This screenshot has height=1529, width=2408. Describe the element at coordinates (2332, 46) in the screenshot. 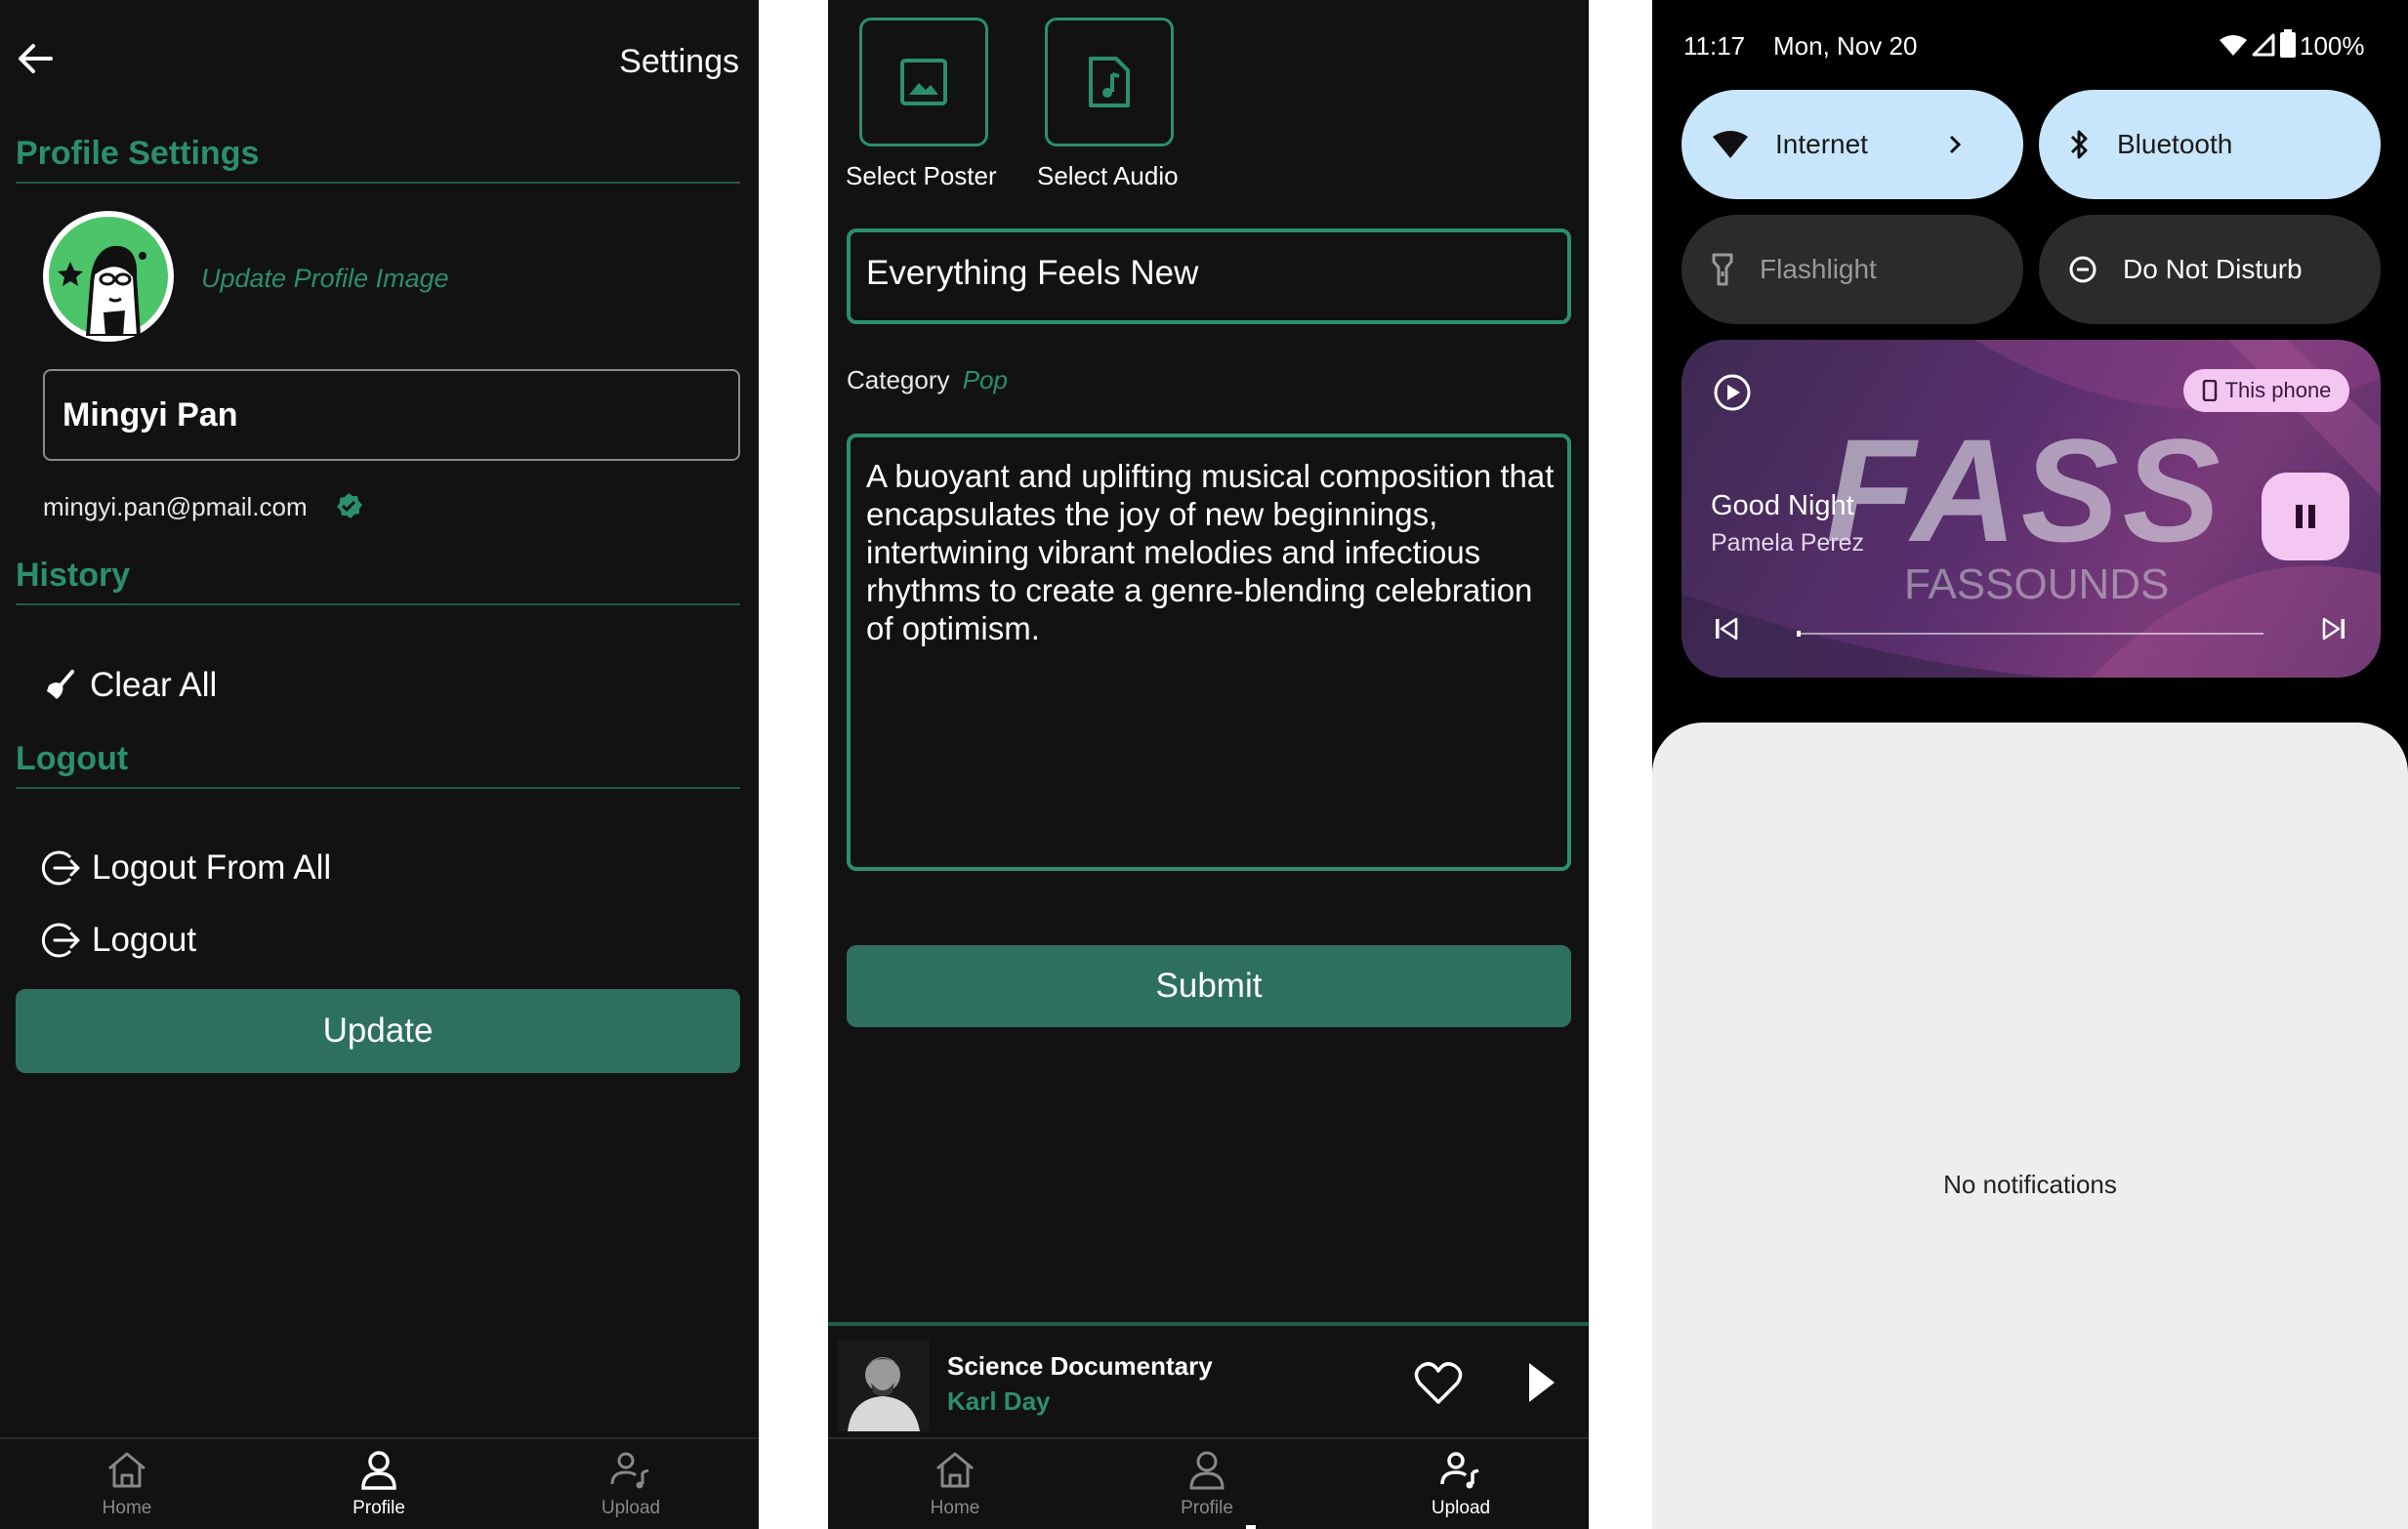

I see `battery-percent: 100%` at that location.